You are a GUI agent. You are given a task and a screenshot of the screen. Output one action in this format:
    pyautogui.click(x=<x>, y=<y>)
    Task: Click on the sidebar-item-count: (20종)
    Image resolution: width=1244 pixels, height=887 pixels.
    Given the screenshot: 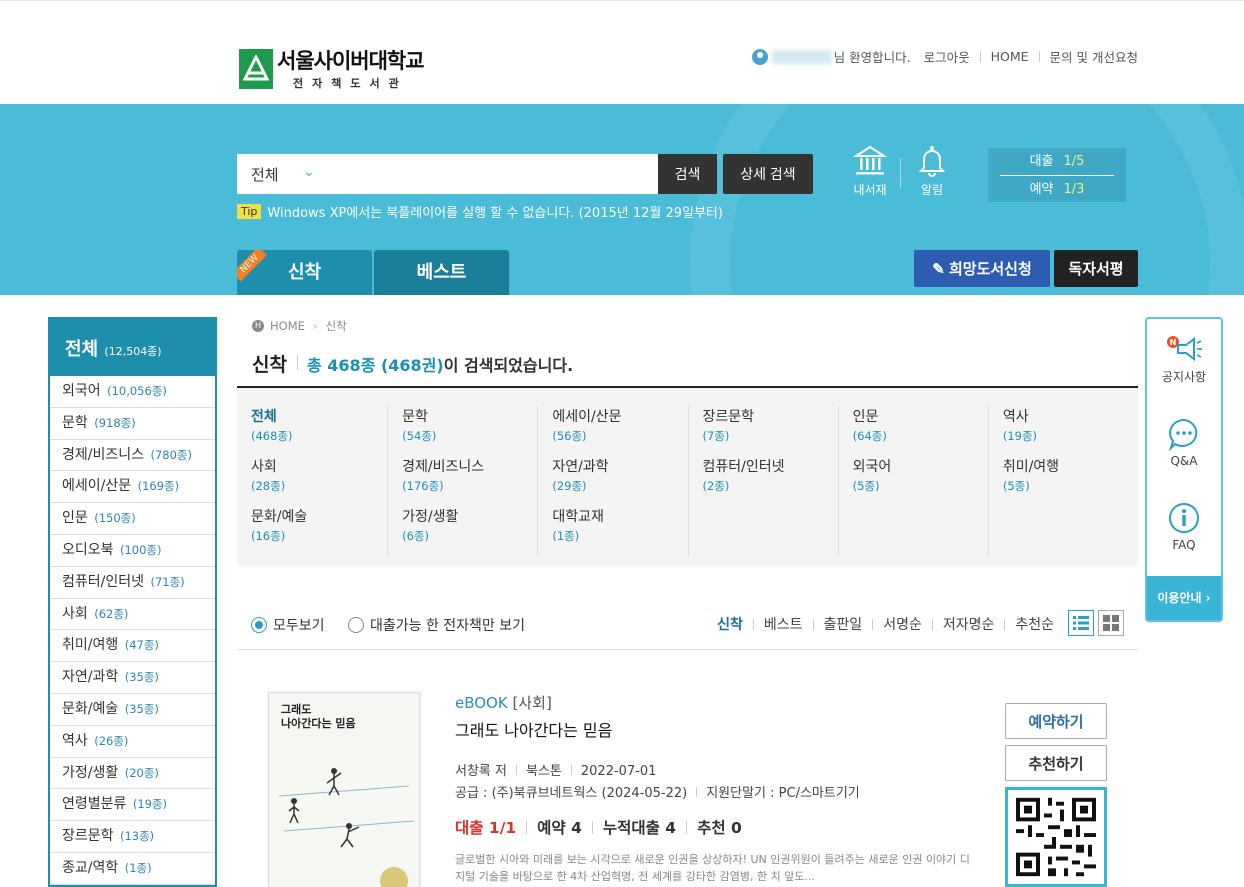 What is the action you would take?
    pyautogui.click(x=141, y=772)
    